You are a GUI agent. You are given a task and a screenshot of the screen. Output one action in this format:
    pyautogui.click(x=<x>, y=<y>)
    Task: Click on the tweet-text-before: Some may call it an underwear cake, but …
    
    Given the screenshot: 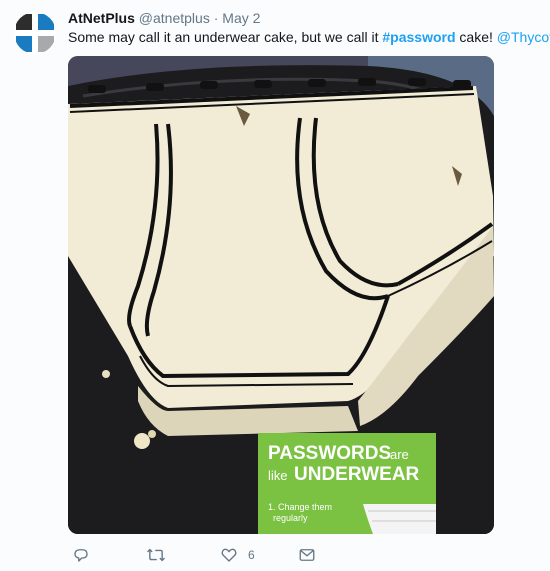 What is the action you would take?
    pyautogui.click(x=225, y=37)
    